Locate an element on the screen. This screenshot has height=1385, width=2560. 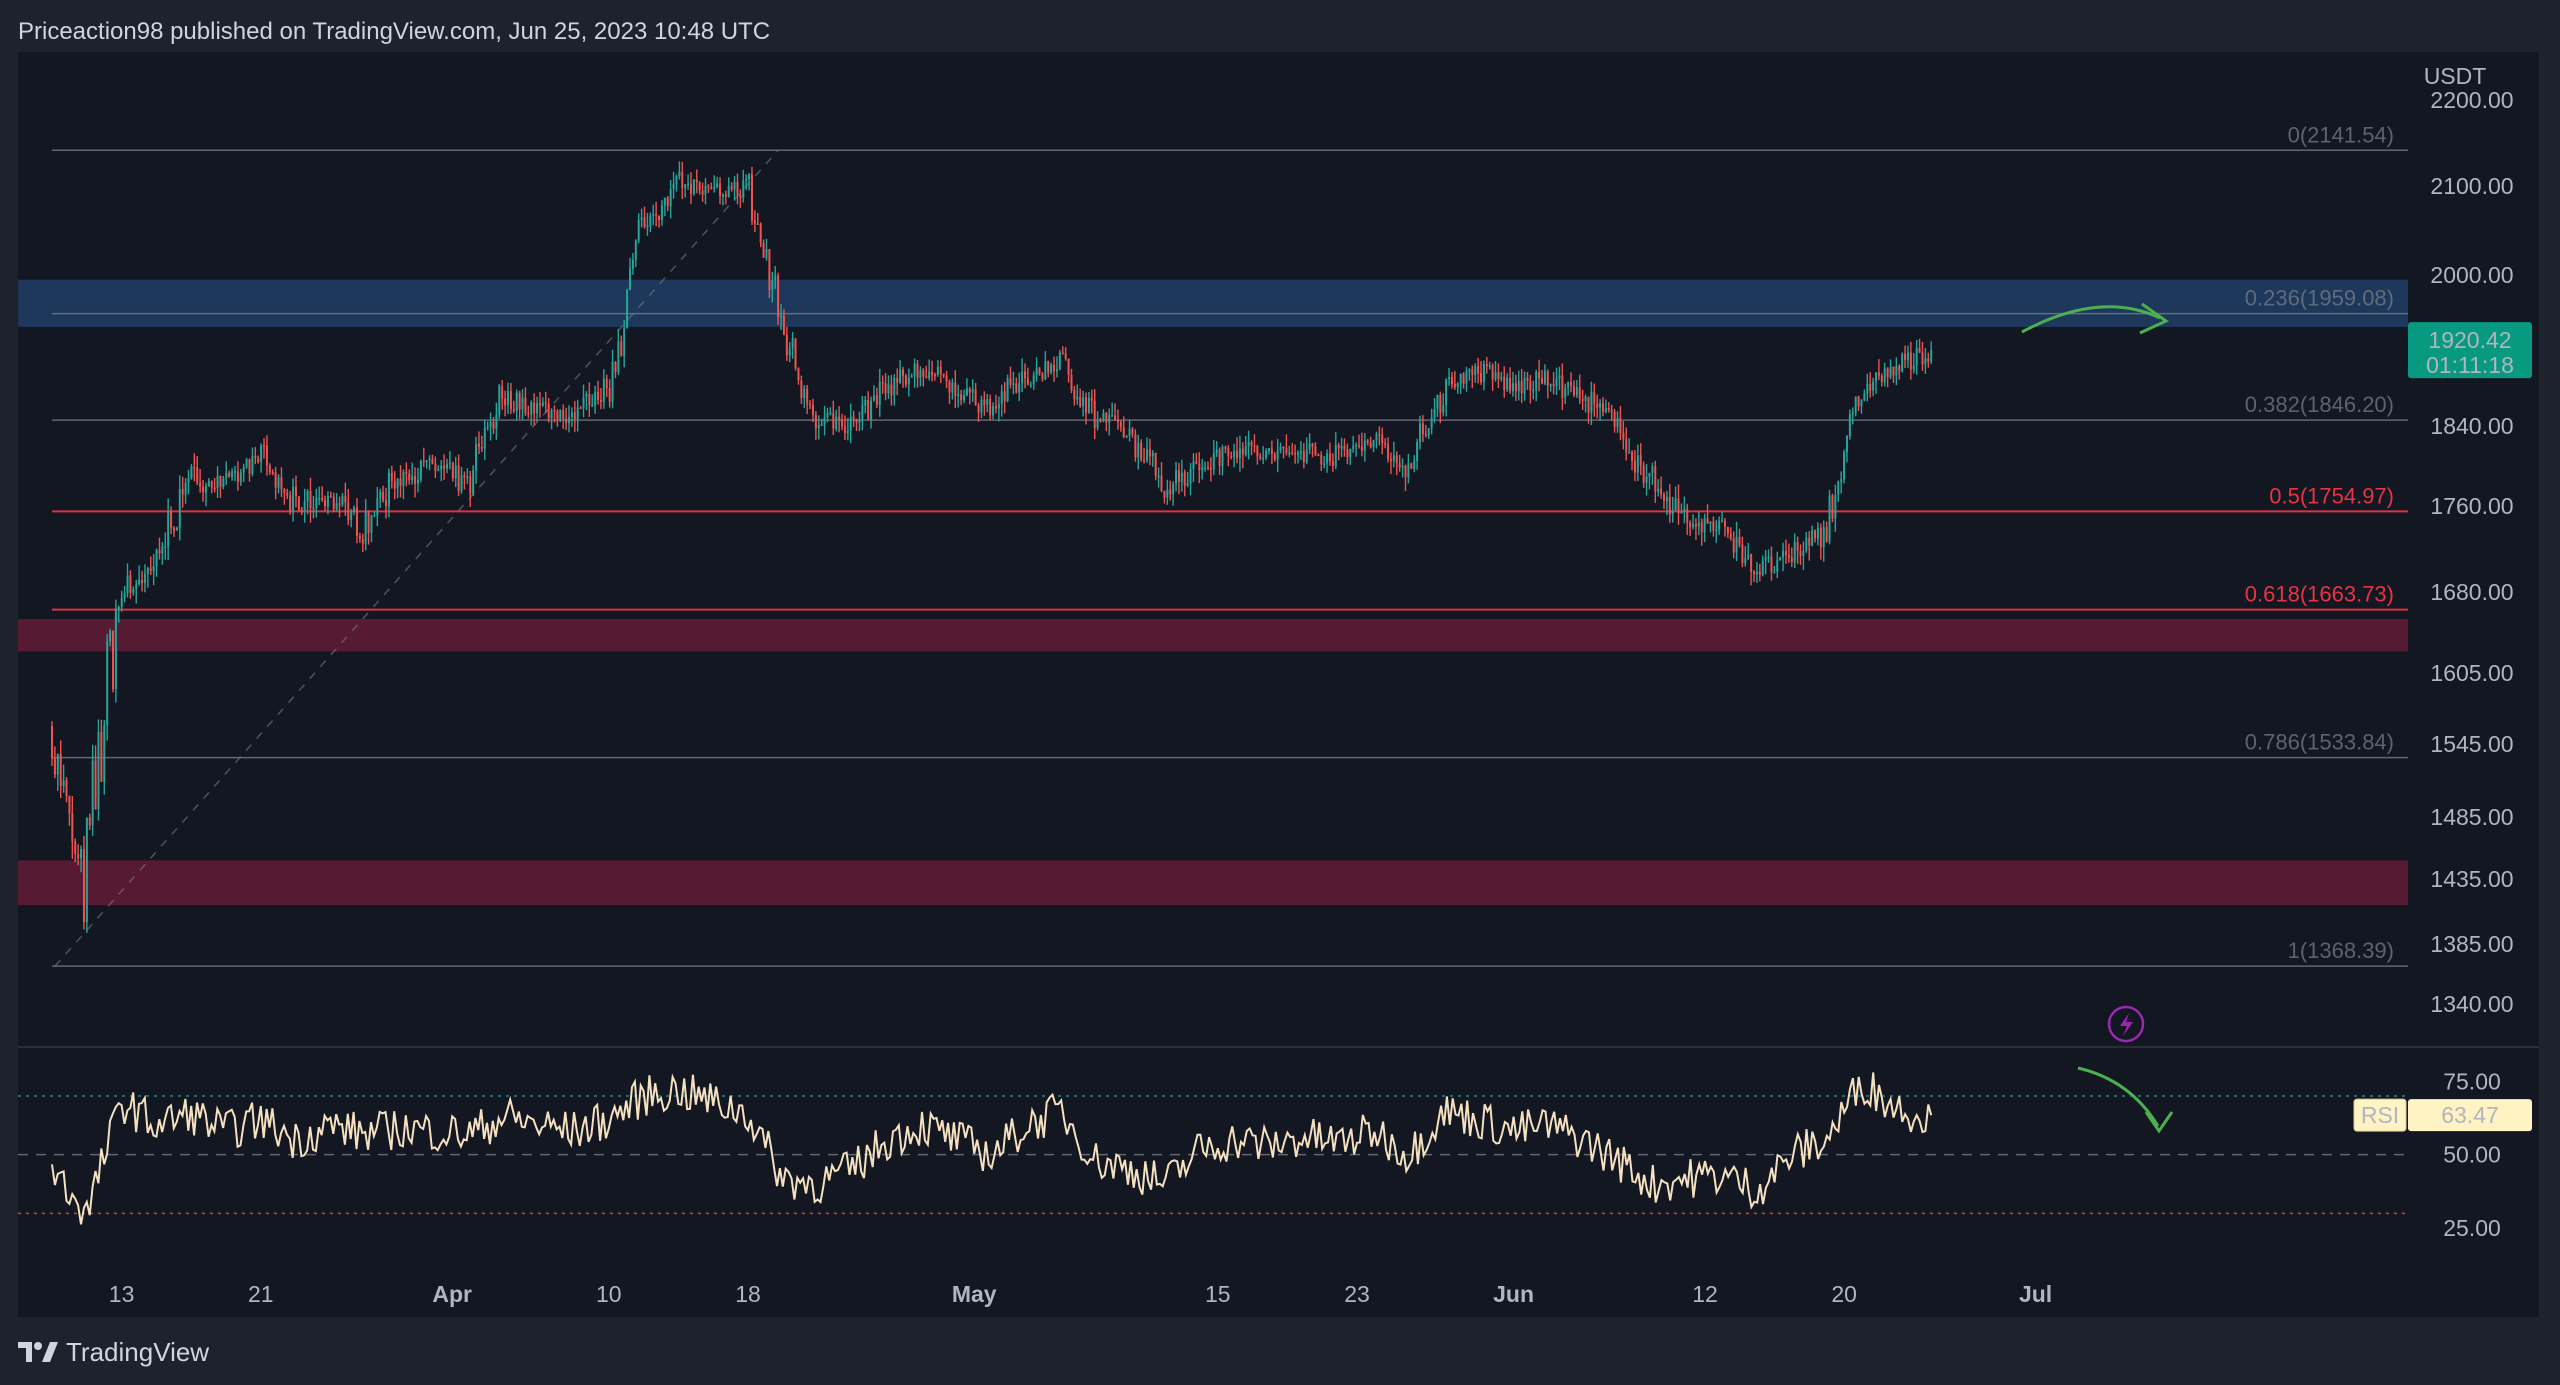
support-zone is located at coordinates (1213, 882).